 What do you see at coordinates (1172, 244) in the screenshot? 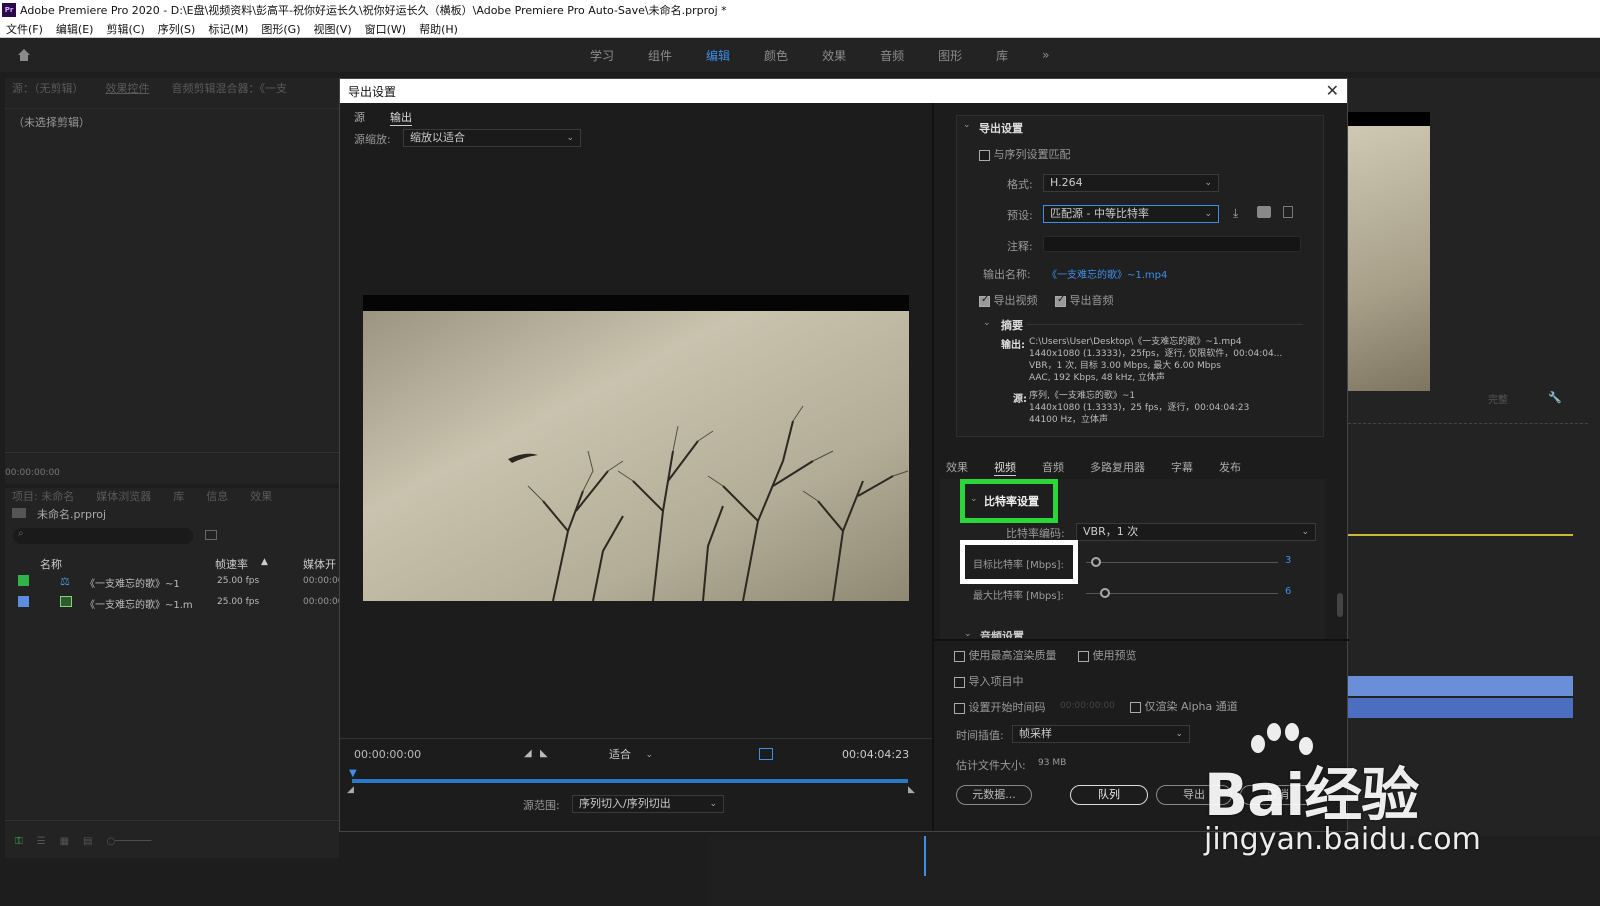
I see `comment-input` at bounding box center [1172, 244].